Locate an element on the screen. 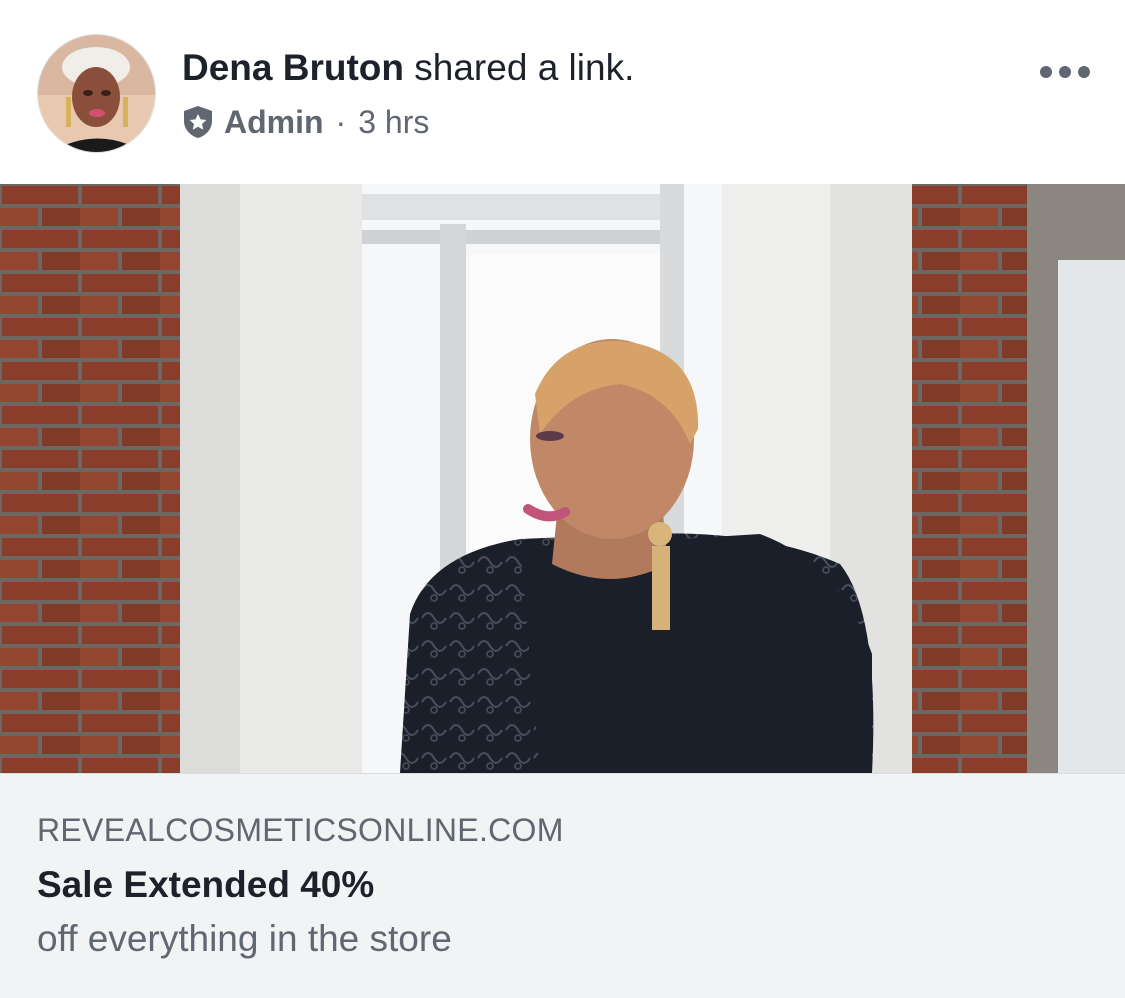 This screenshot has height=998, width=1125. link-title: Sale Extended 40% is located at coordinates (205, 885).